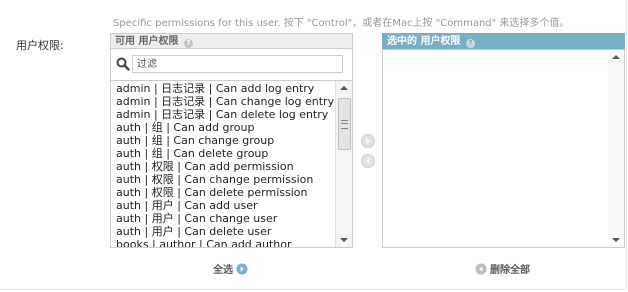 The height and width of the screenshot is (292, 628). I want to click on permission-option: auth | 组 | Can add group, so click(223, 127).